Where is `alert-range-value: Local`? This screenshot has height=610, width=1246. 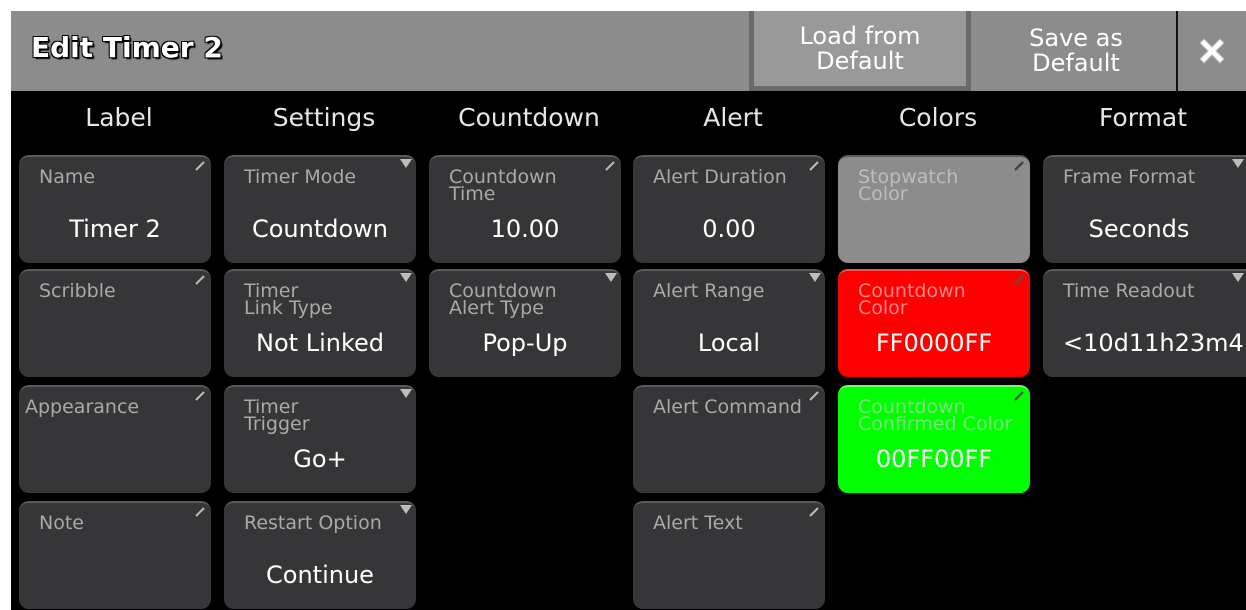
alert-range-value: Local is located at coordinates (729, 343).